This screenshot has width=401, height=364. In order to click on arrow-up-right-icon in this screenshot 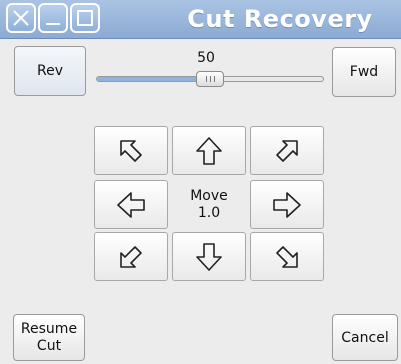, I will do `click(287, 150)`.